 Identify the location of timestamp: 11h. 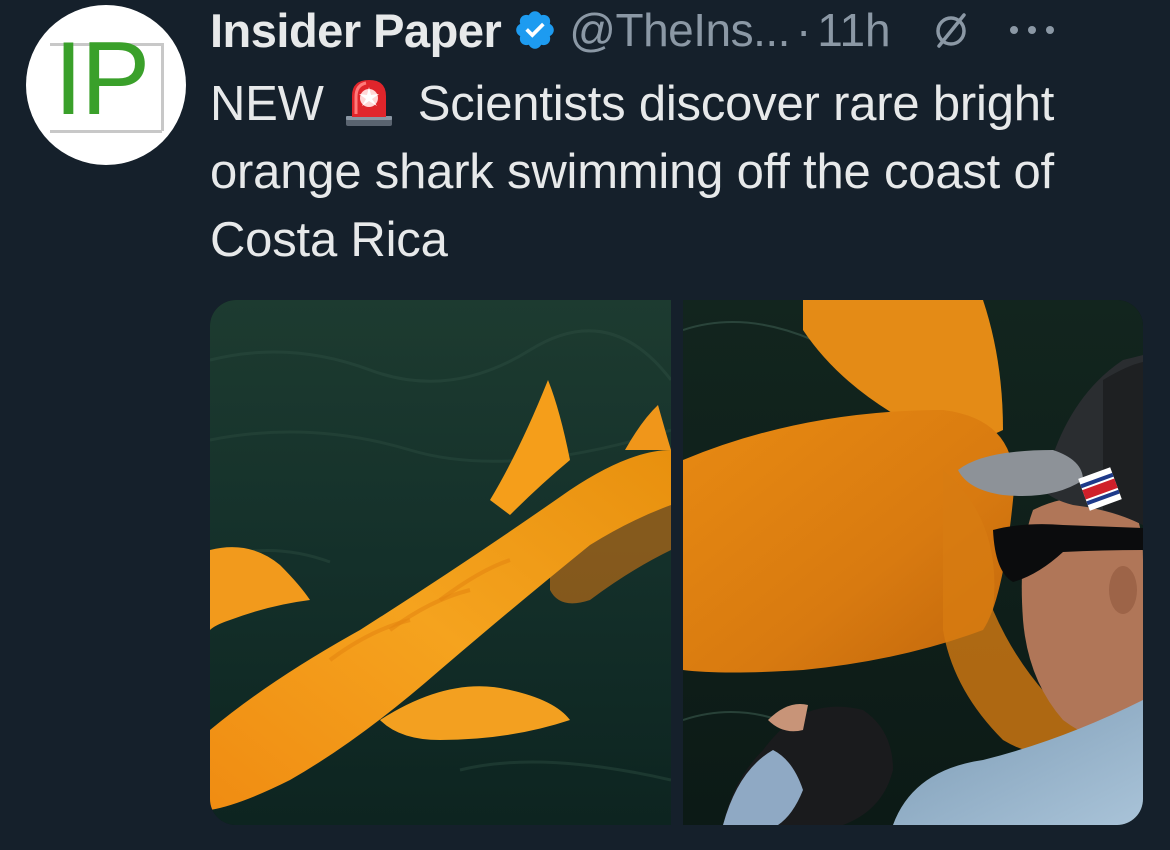
(853, 30).